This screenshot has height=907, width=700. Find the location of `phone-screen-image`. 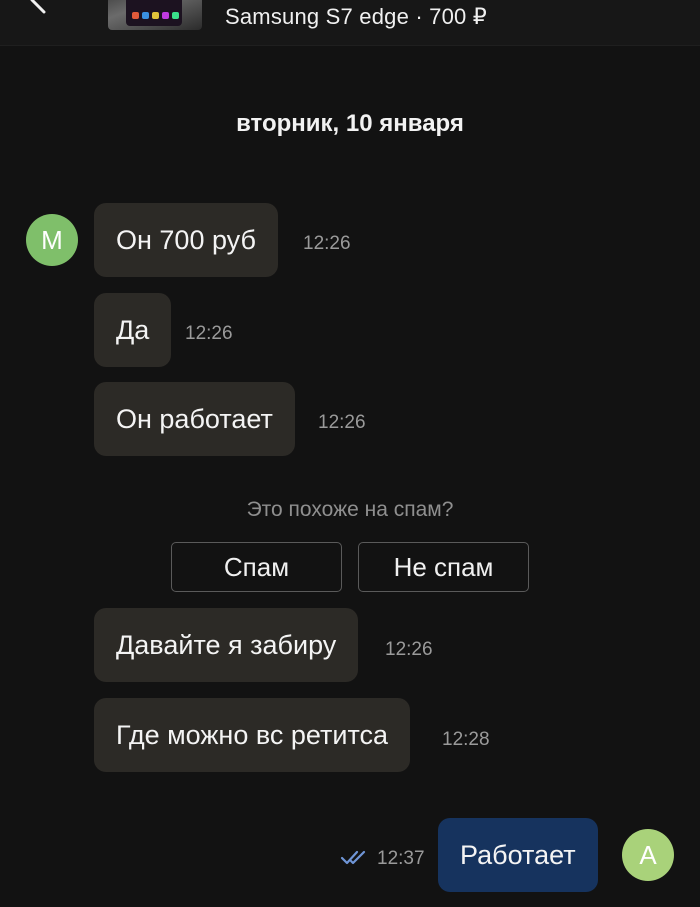

phone-screen-image is located at coordinates (154, 13).